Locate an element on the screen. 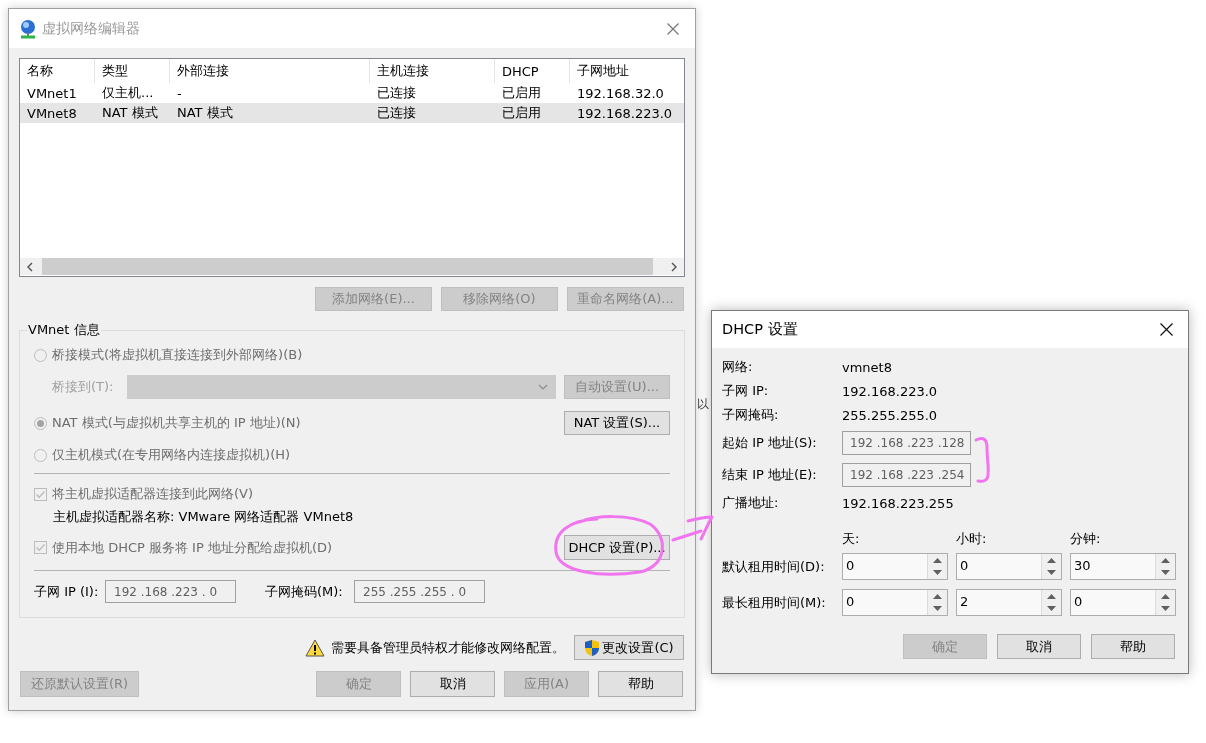  column-header: 外部连接 is located at coordinates (270, 71).